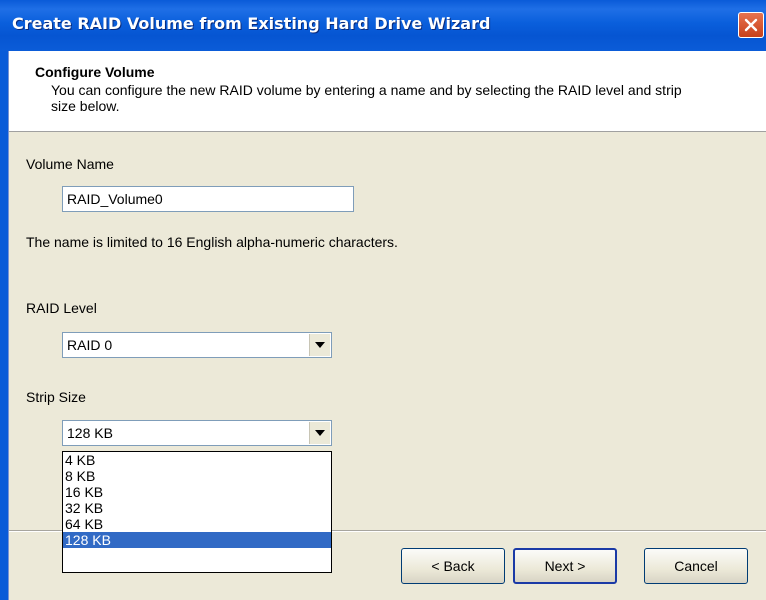  I want to click on strip-size-value: 128 KB, so click(90, 433).